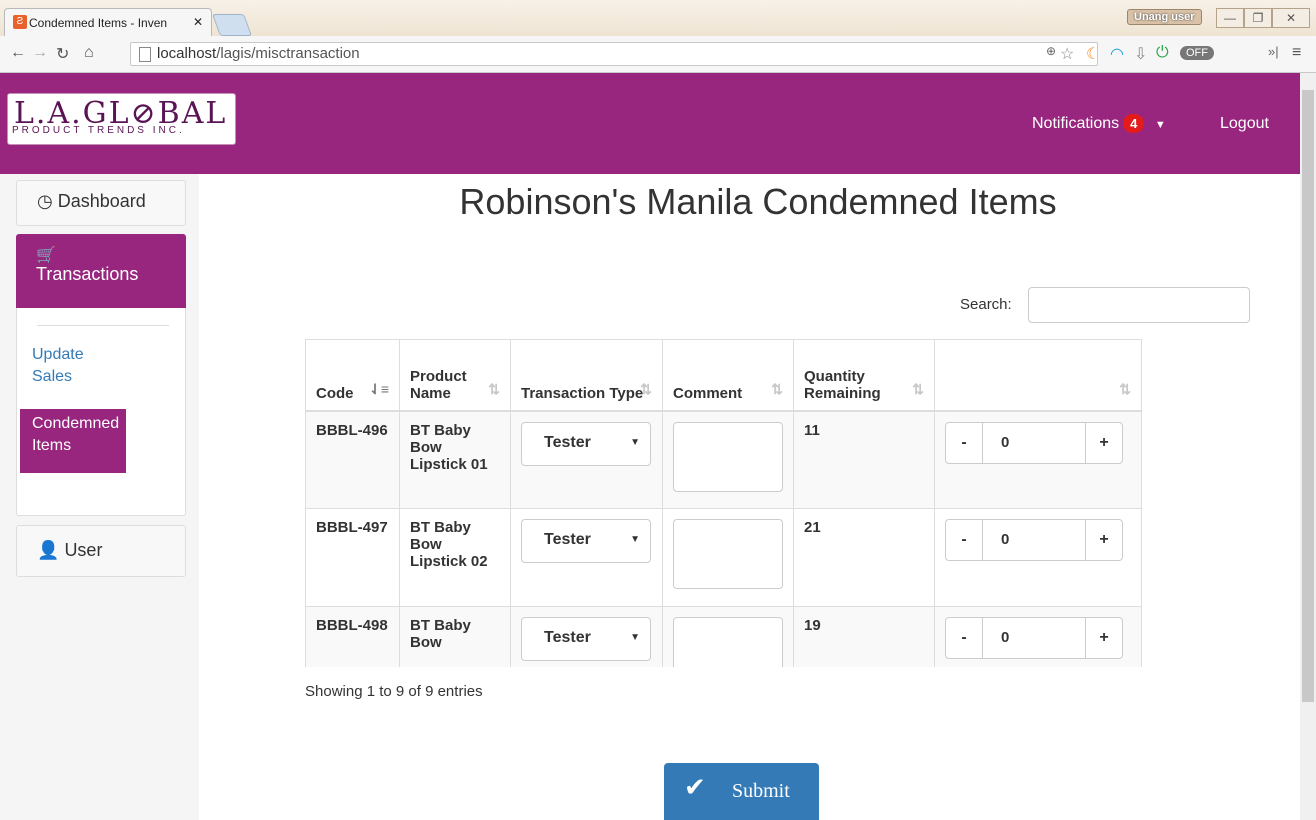 Image resolution: width=1316 pixels, height=820 pixels. I want to click on url-field: localhost/lagis/misctransaction, so click(614, 54).